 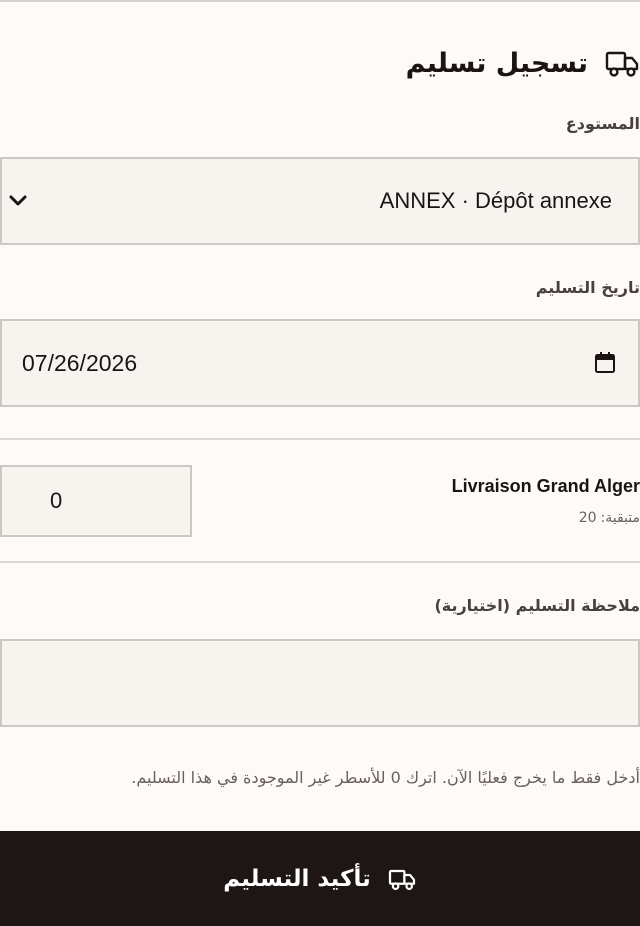 I want to click on warehouse-label: المستودع, so click(x=602, y=123).